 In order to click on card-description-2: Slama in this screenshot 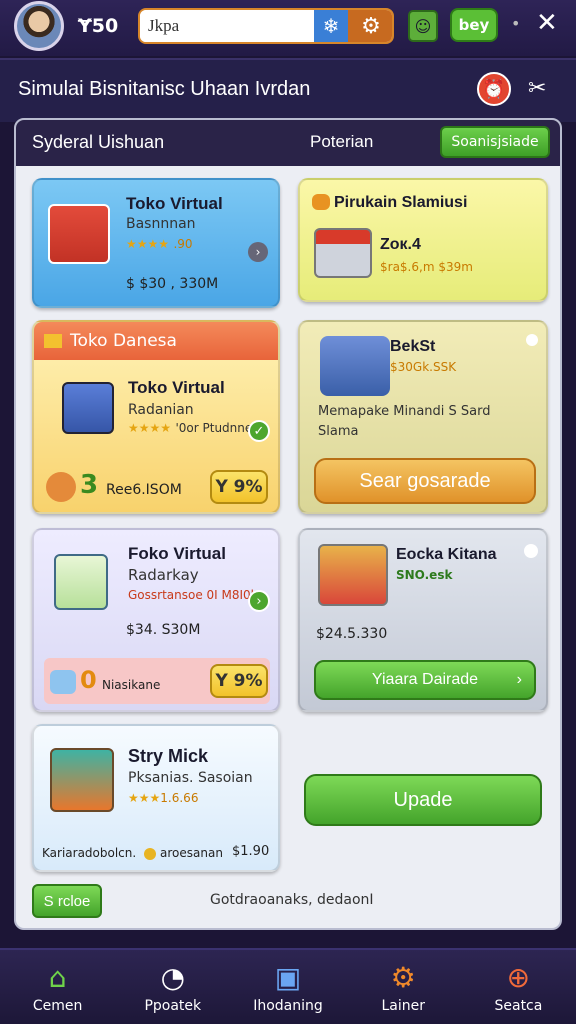, I will do `click(338, 431)`.